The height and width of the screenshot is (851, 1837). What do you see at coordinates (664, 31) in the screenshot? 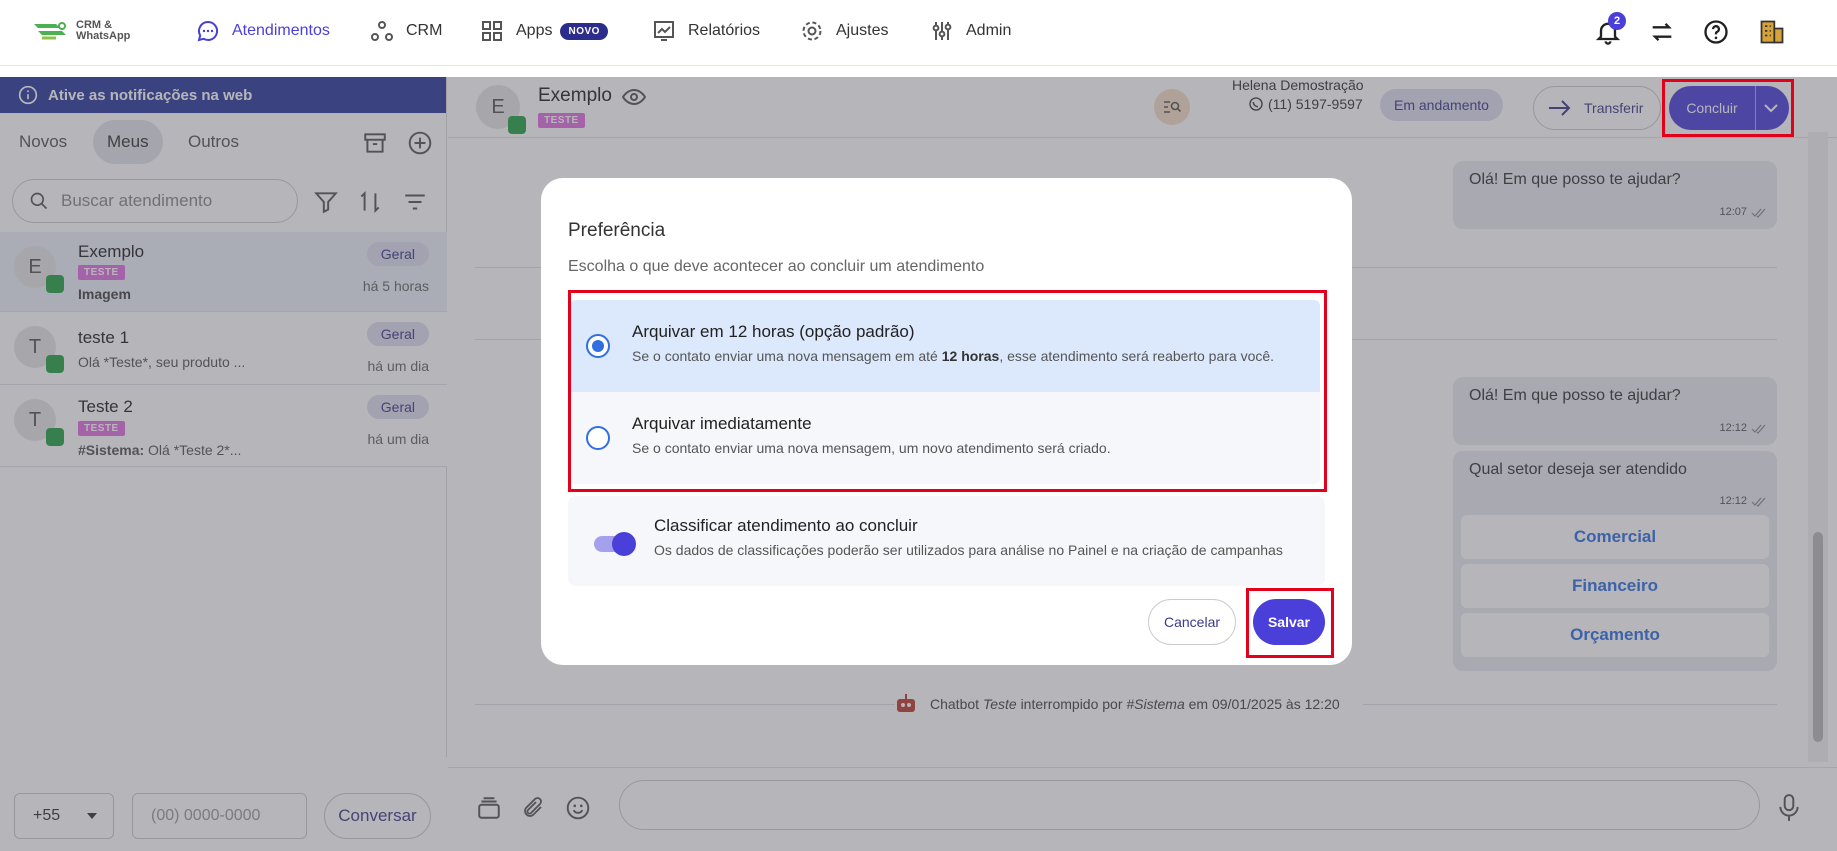
I see `report-chart-icon` at bounding box center [664, 31].